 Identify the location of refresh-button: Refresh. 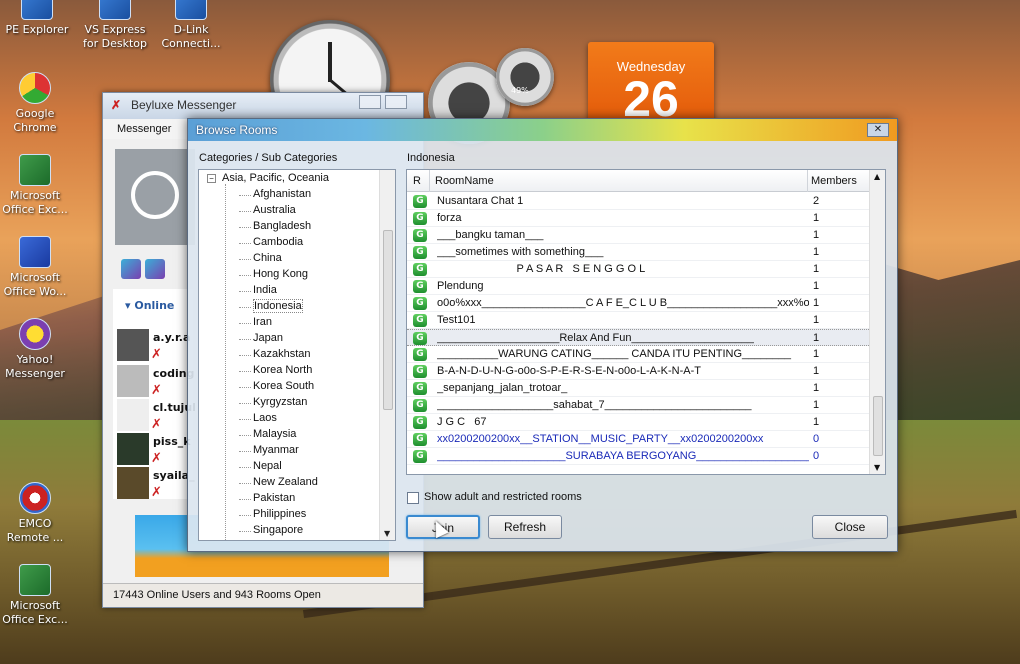
(525, 527).